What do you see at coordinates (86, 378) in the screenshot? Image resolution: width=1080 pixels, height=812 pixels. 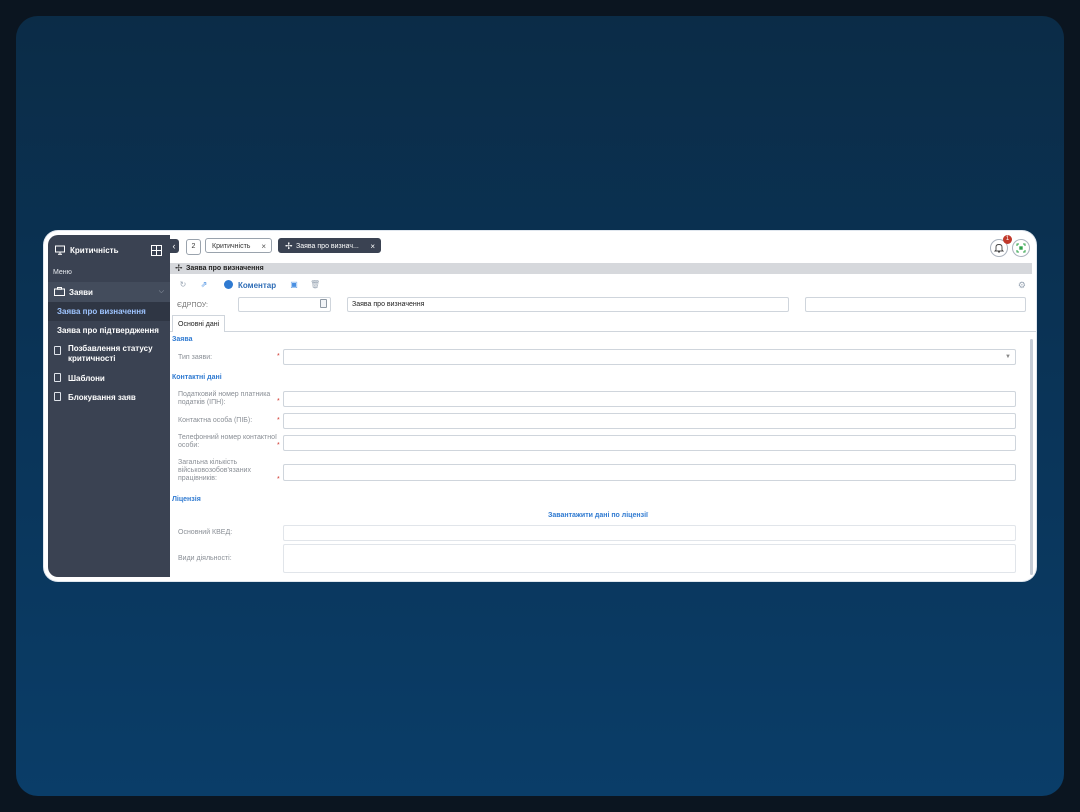 I see `sidebar-item-label: Шаблони` at bounding box center [86, 378].